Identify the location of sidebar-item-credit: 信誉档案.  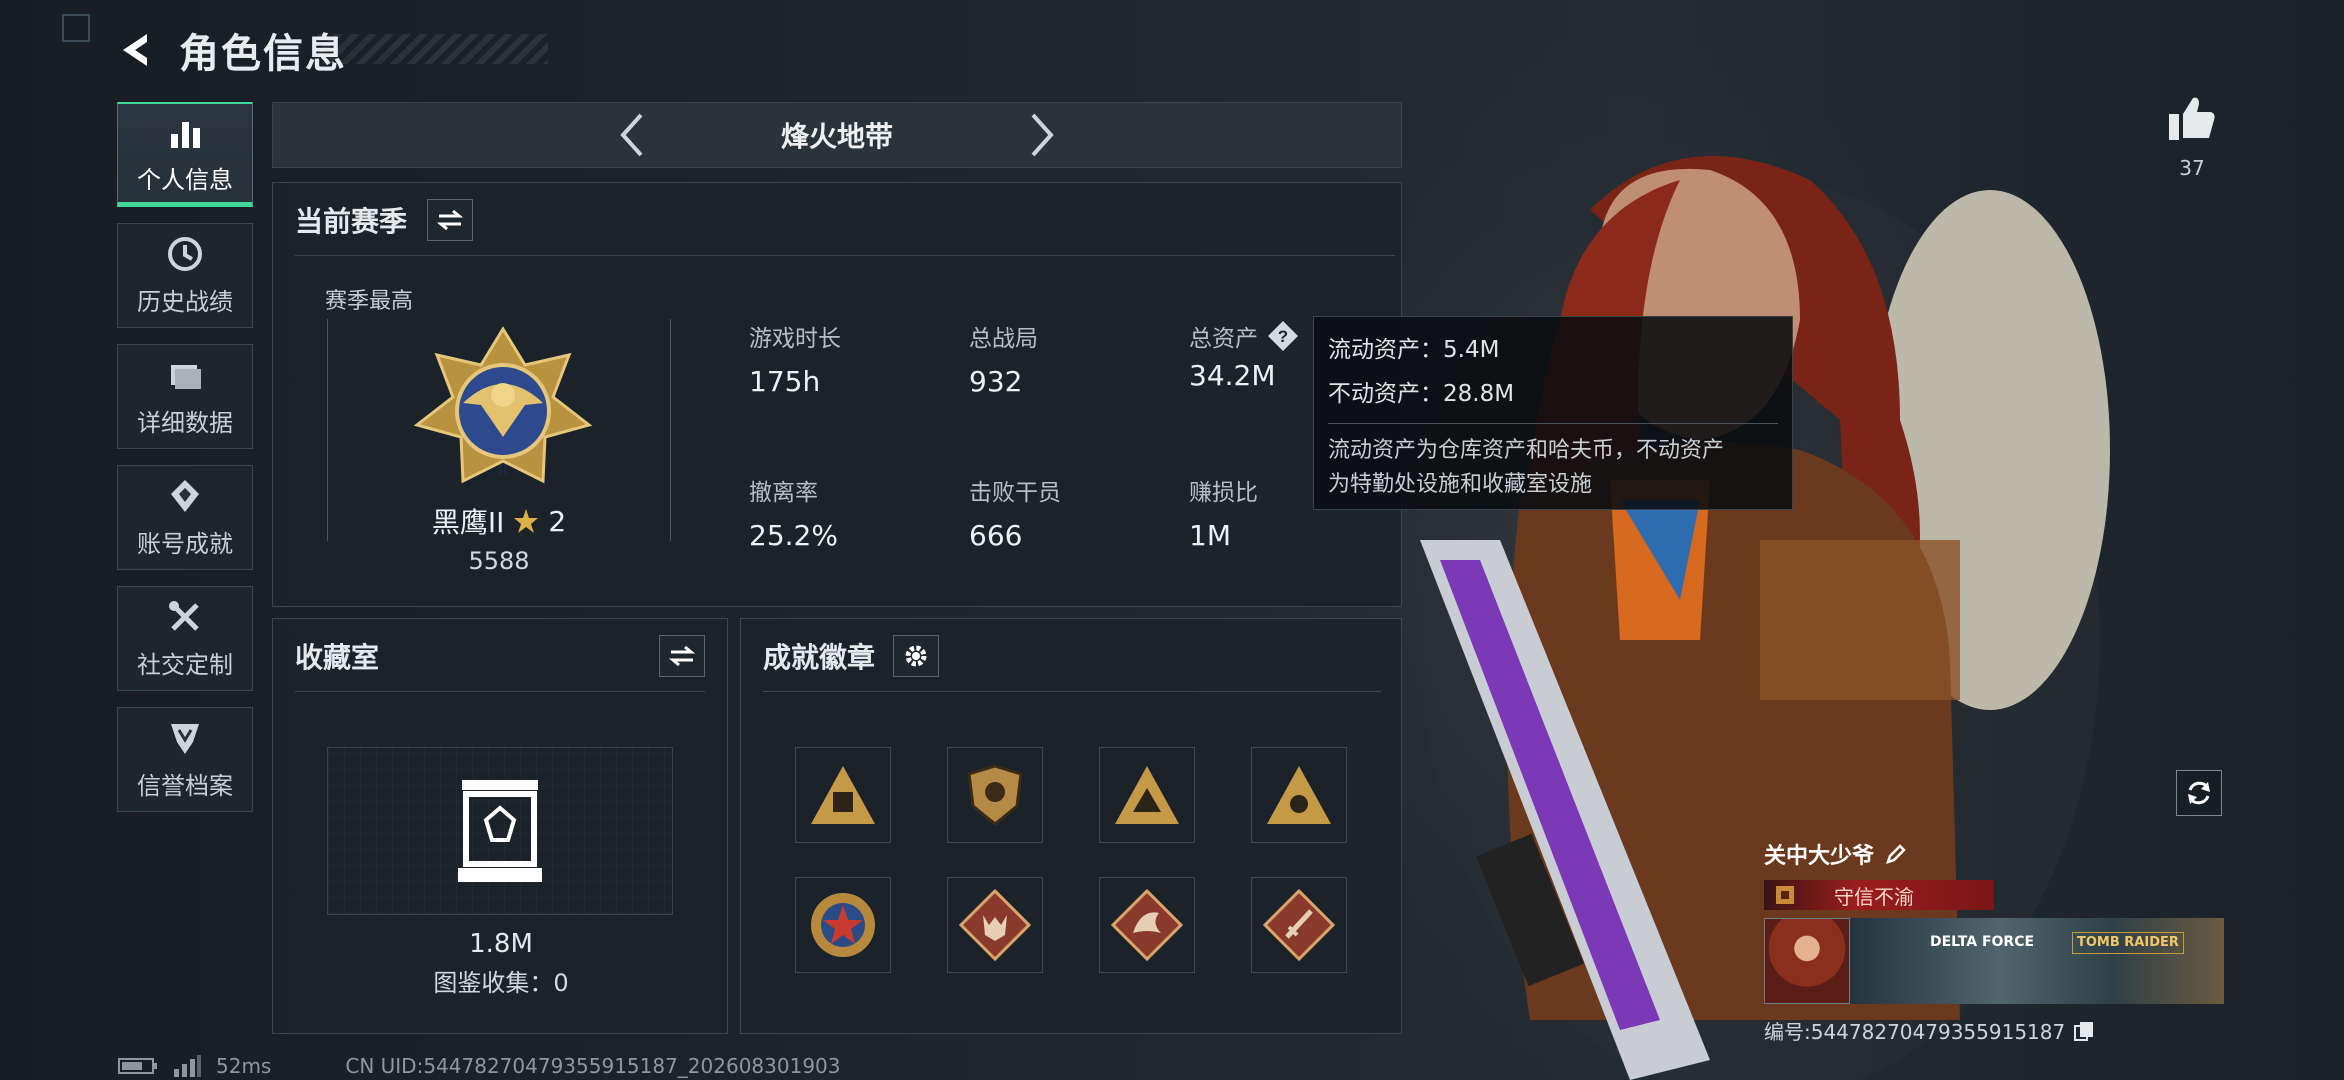
(185, 759).